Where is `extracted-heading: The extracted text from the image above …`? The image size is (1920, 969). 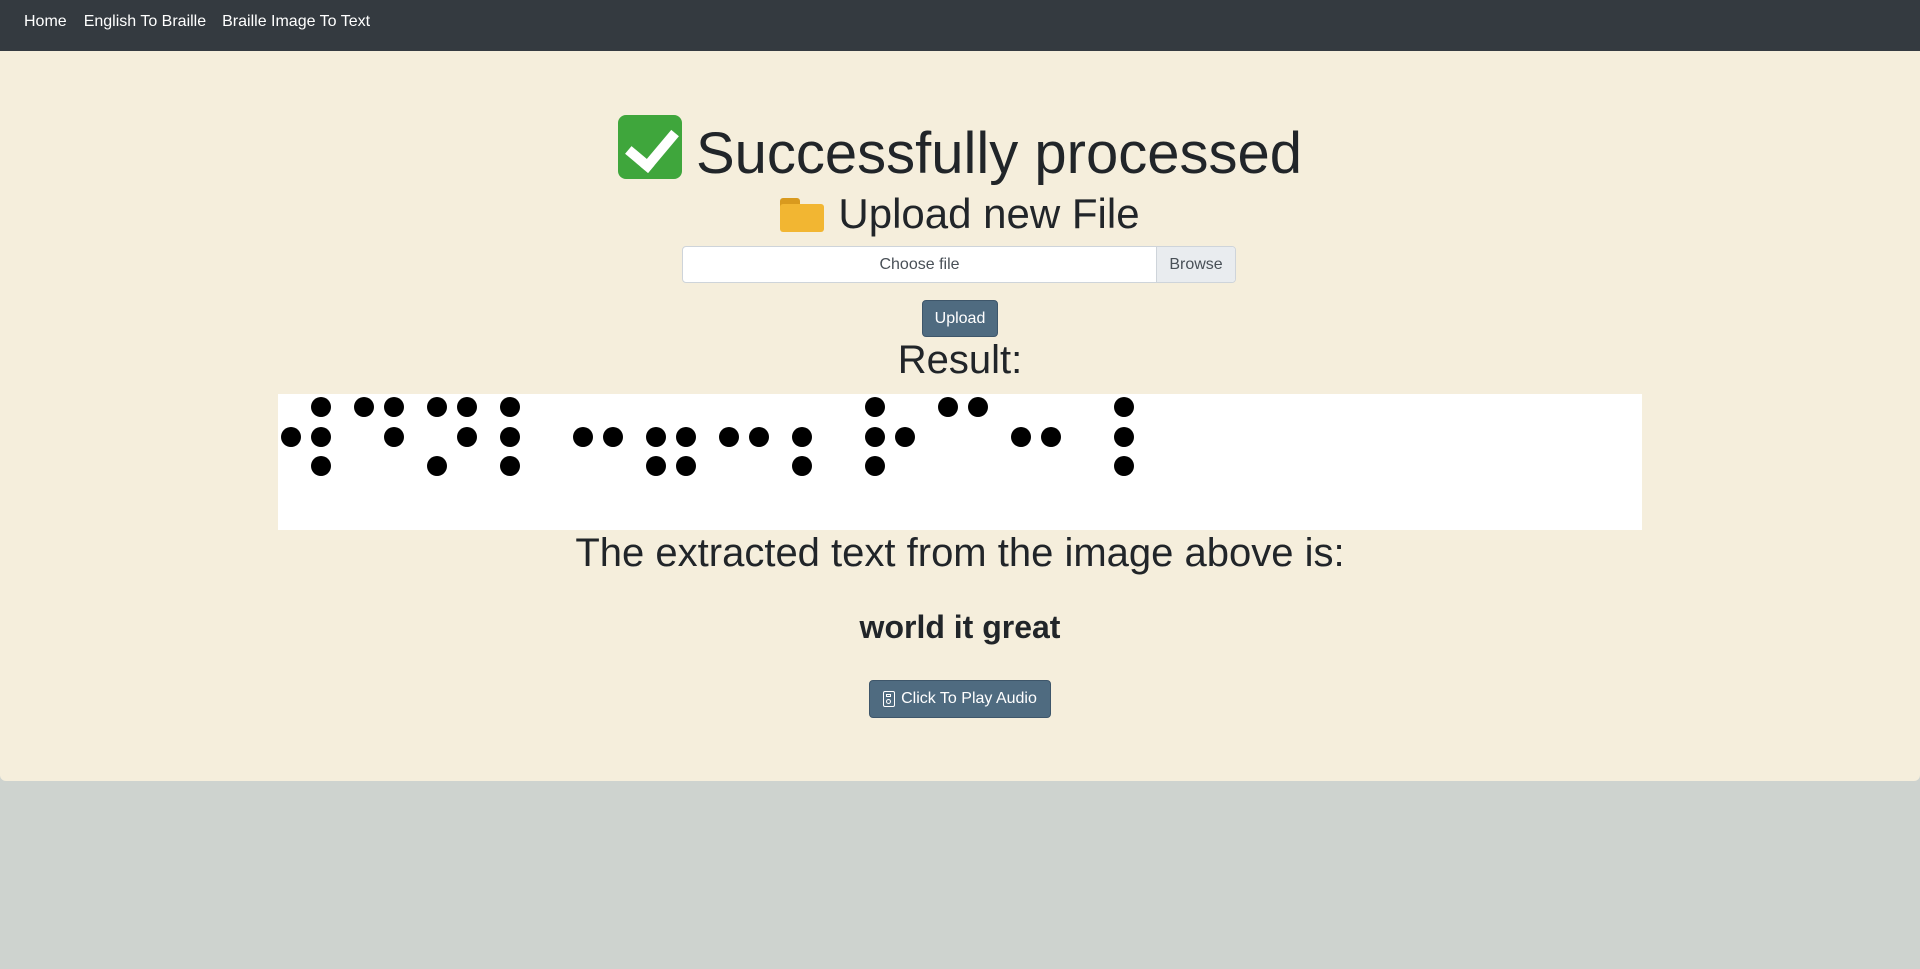
extracted-heading: The extracted text from the image above … is located at coordinates (960, 553).